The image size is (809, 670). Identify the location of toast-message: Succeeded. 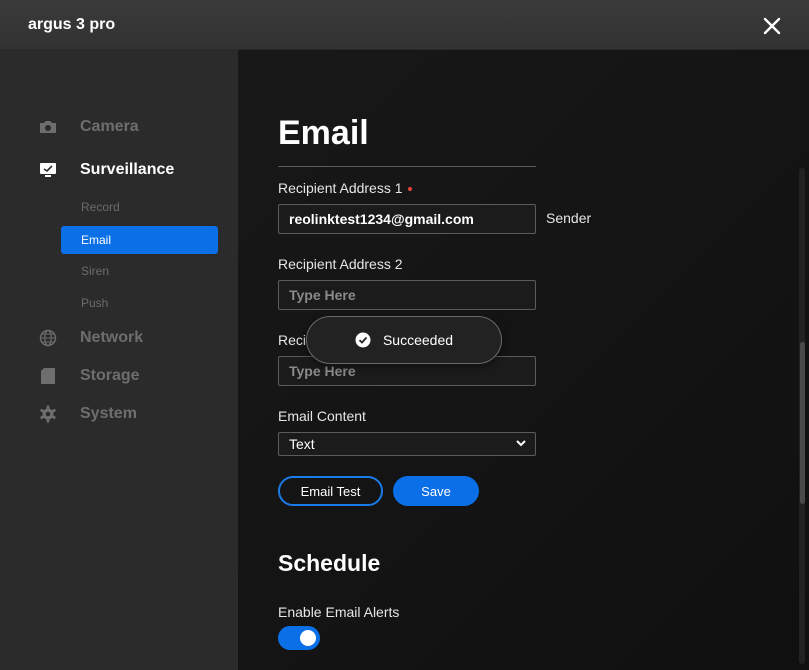
(418, 340).